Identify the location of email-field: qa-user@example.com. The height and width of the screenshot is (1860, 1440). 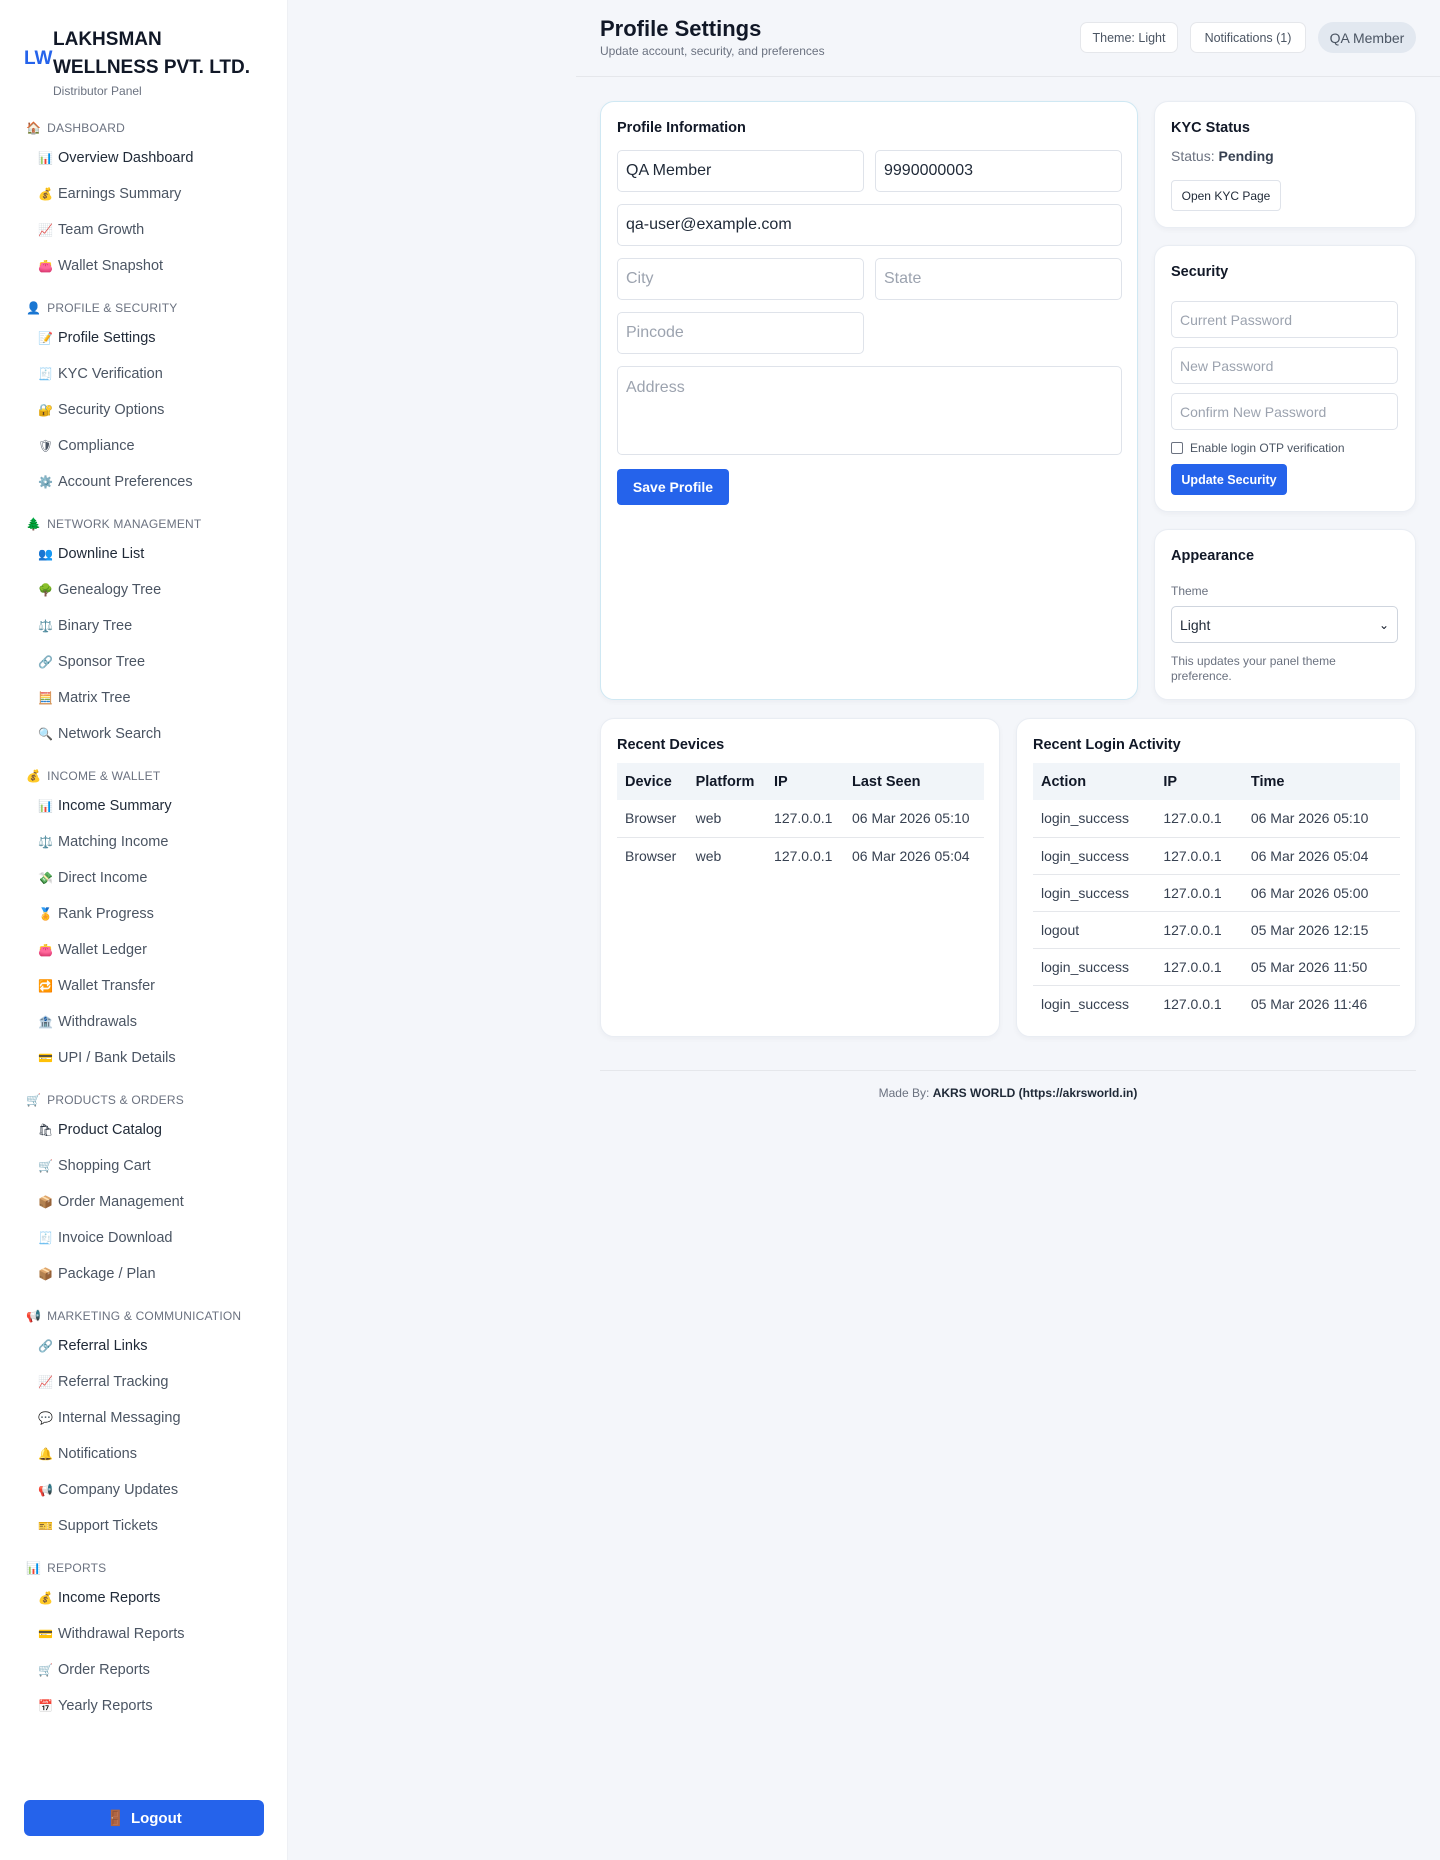
(869, 225).